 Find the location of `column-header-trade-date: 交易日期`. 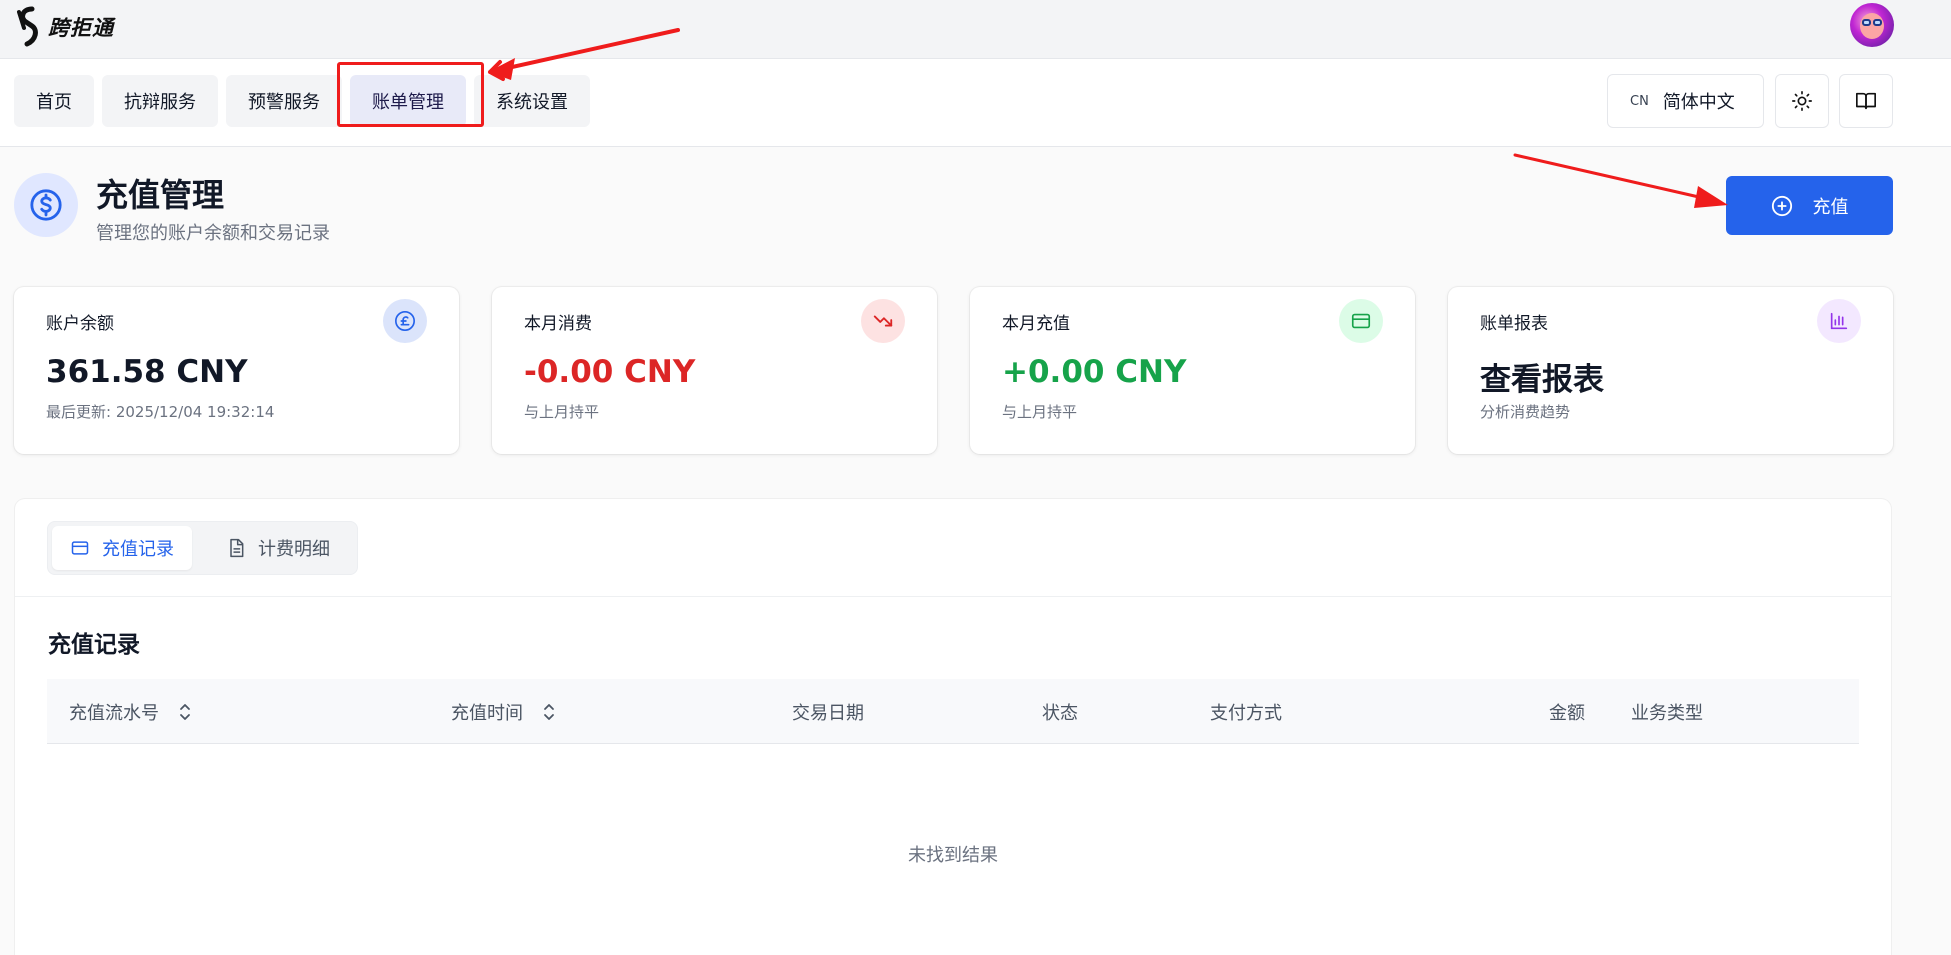

column-header-trade-date: 交易日期 is located at coordinates (828, 711).